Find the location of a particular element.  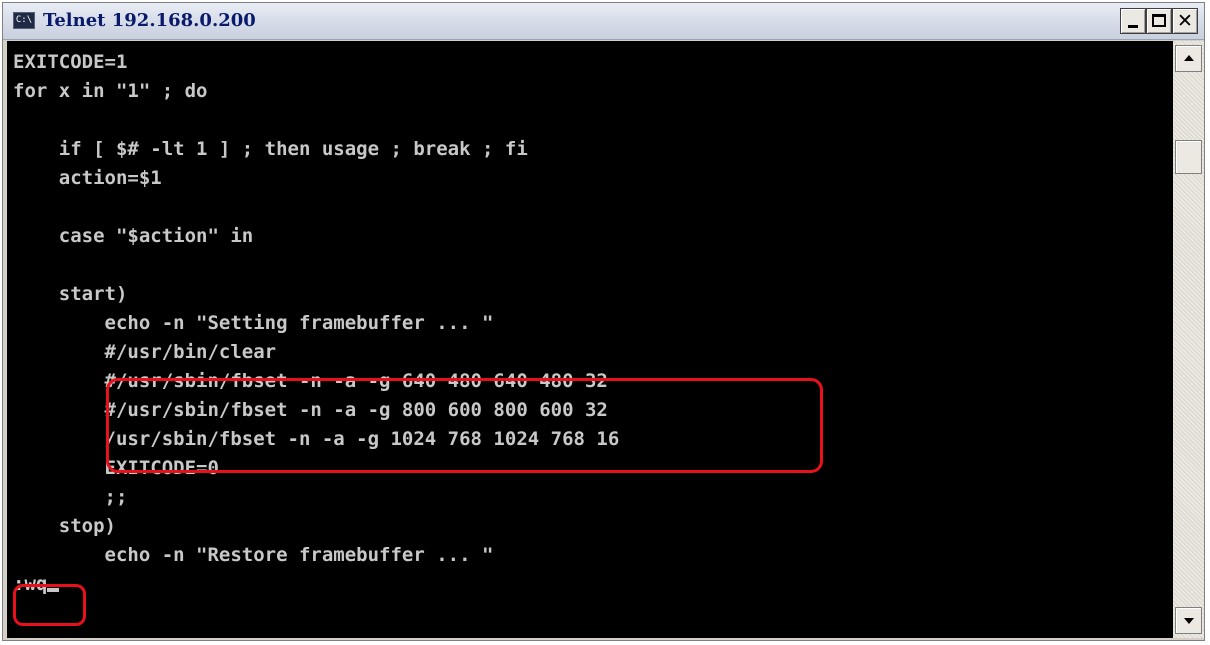

maximize-button is located at coordinates (1159, 21).